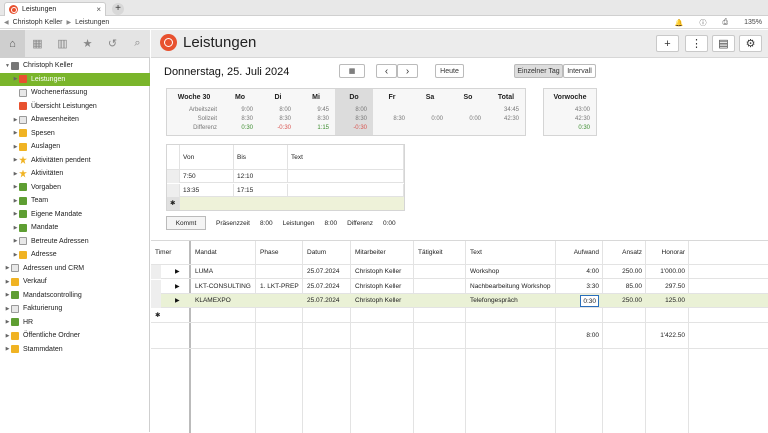 This screenshot has width=768, height=433. Describe the element at coordinates (87, 44) in the screenshot. I see `star-icon: ★` at that location.